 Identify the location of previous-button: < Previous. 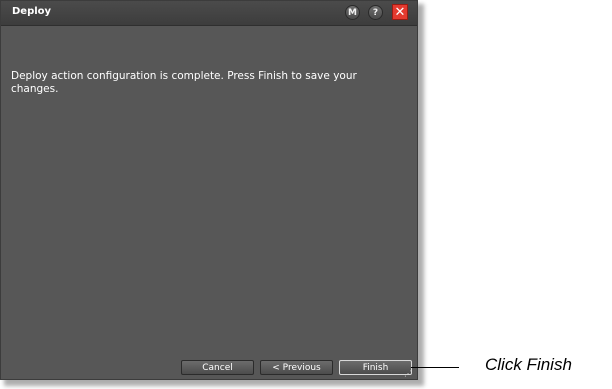
(296, 367).